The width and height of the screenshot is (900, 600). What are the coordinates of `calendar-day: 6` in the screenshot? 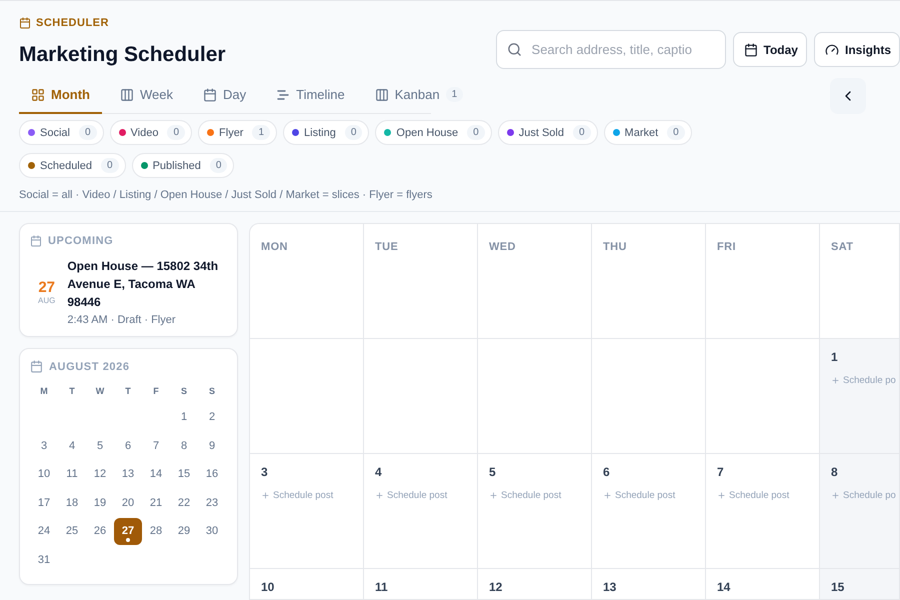 It's located at (128, 446).